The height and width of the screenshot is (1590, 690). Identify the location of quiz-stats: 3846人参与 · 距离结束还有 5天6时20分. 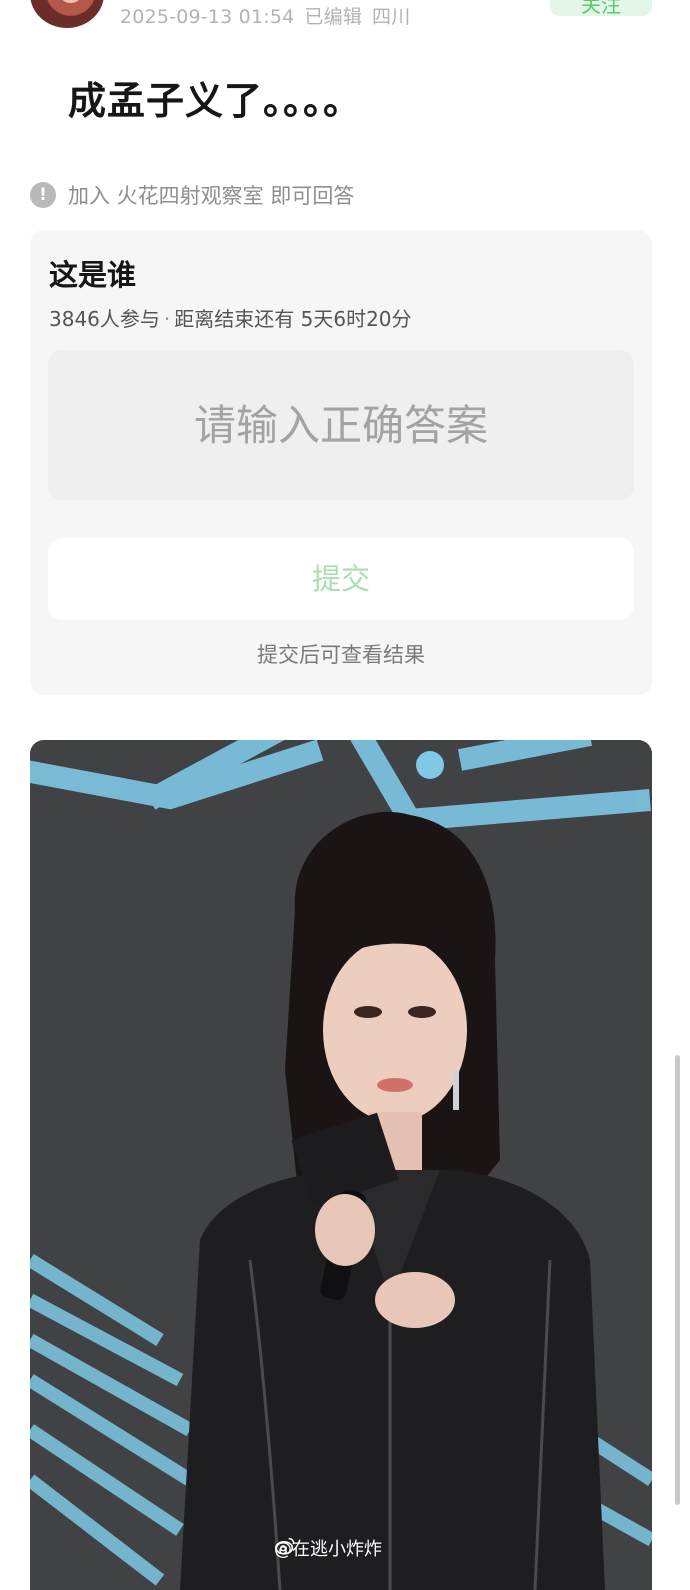
(230, 317).